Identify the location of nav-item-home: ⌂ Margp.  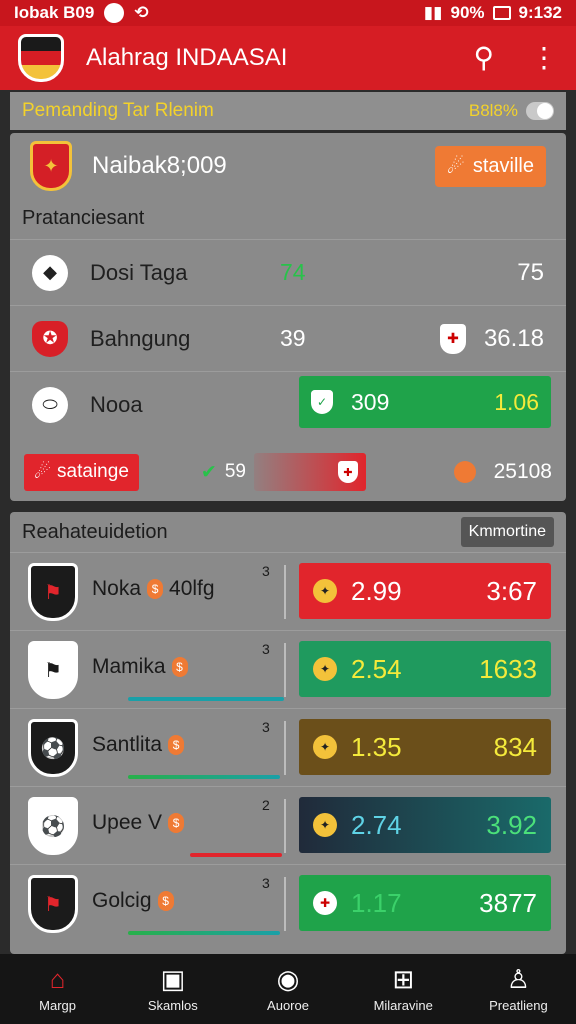
(57, 989).